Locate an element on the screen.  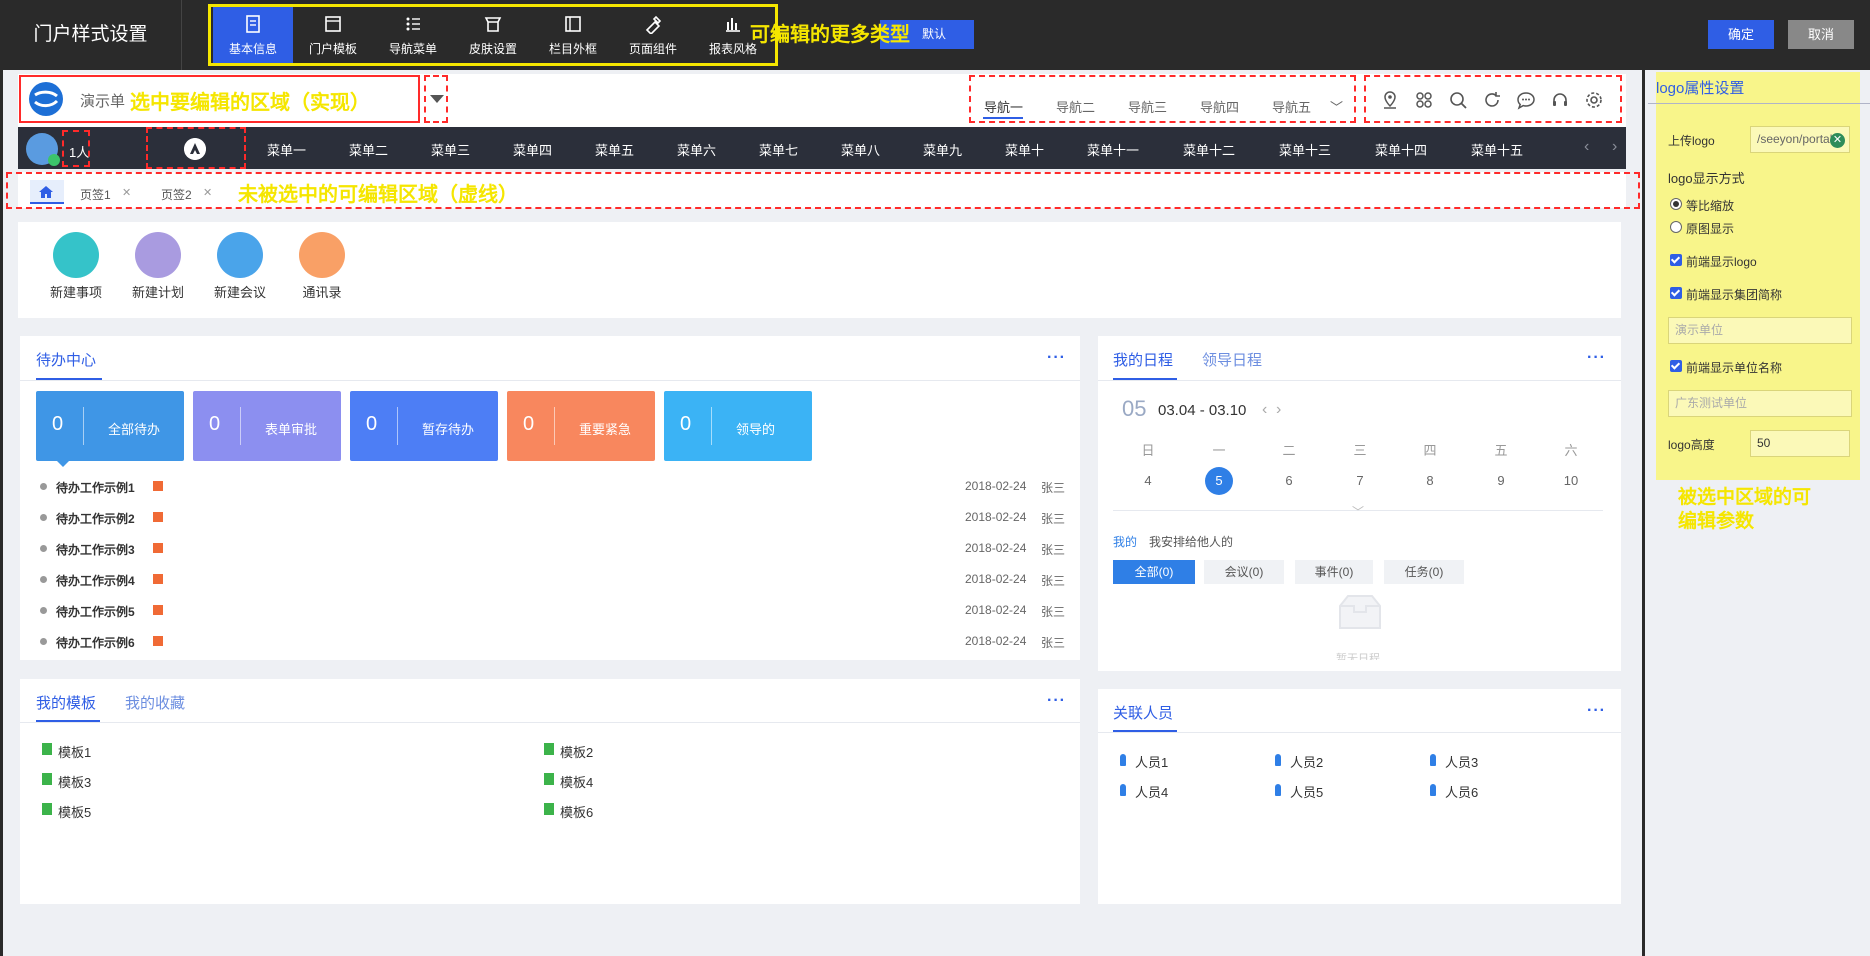
calendar-day: 4 is located at coordinates (1148, 480).